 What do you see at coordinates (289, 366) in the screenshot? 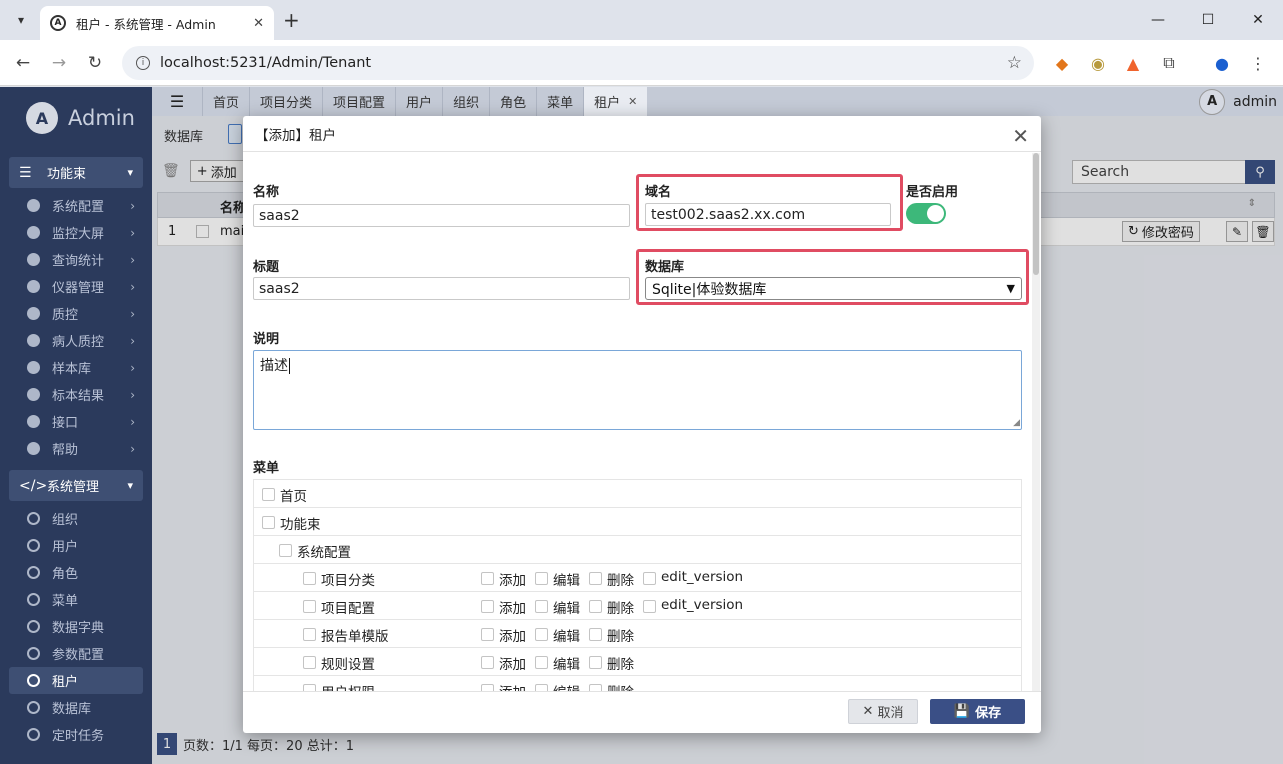
I see `text-cursor` at bounding box center [289, 366].